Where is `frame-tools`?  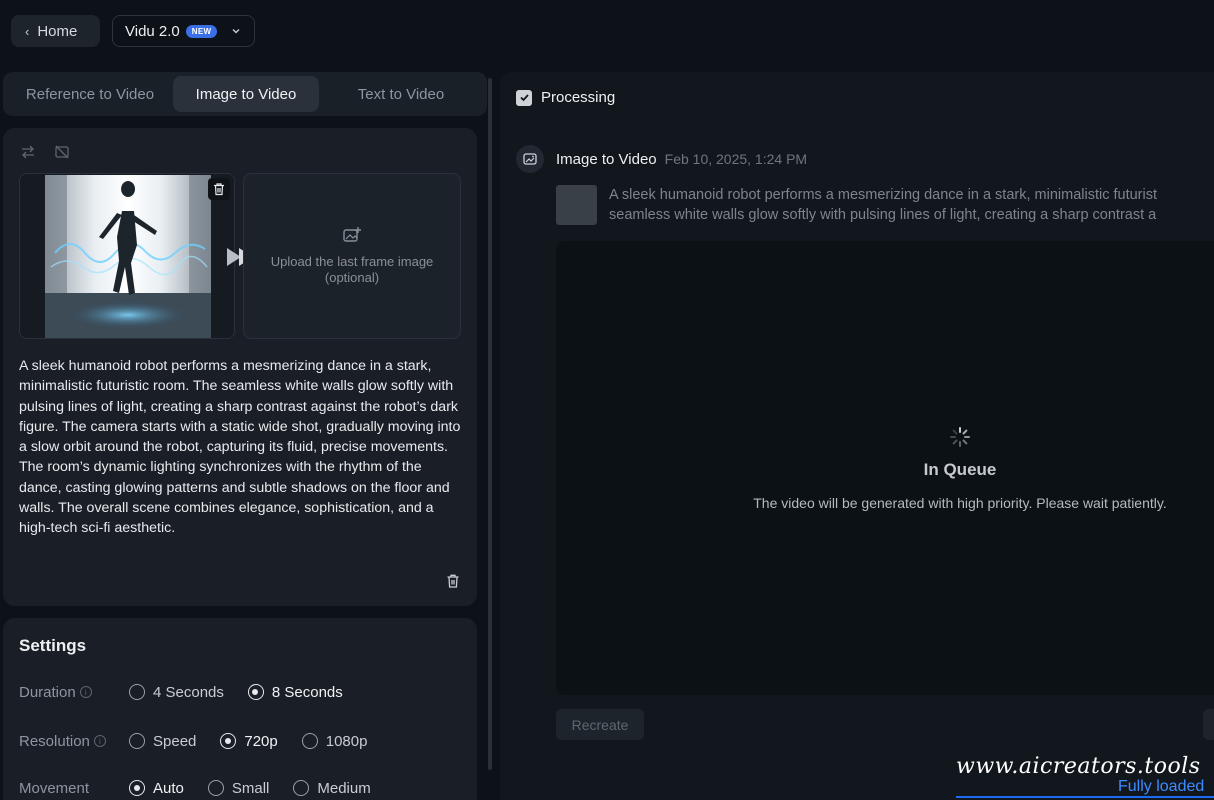 frame-tools is located at coordinates (45, 152).